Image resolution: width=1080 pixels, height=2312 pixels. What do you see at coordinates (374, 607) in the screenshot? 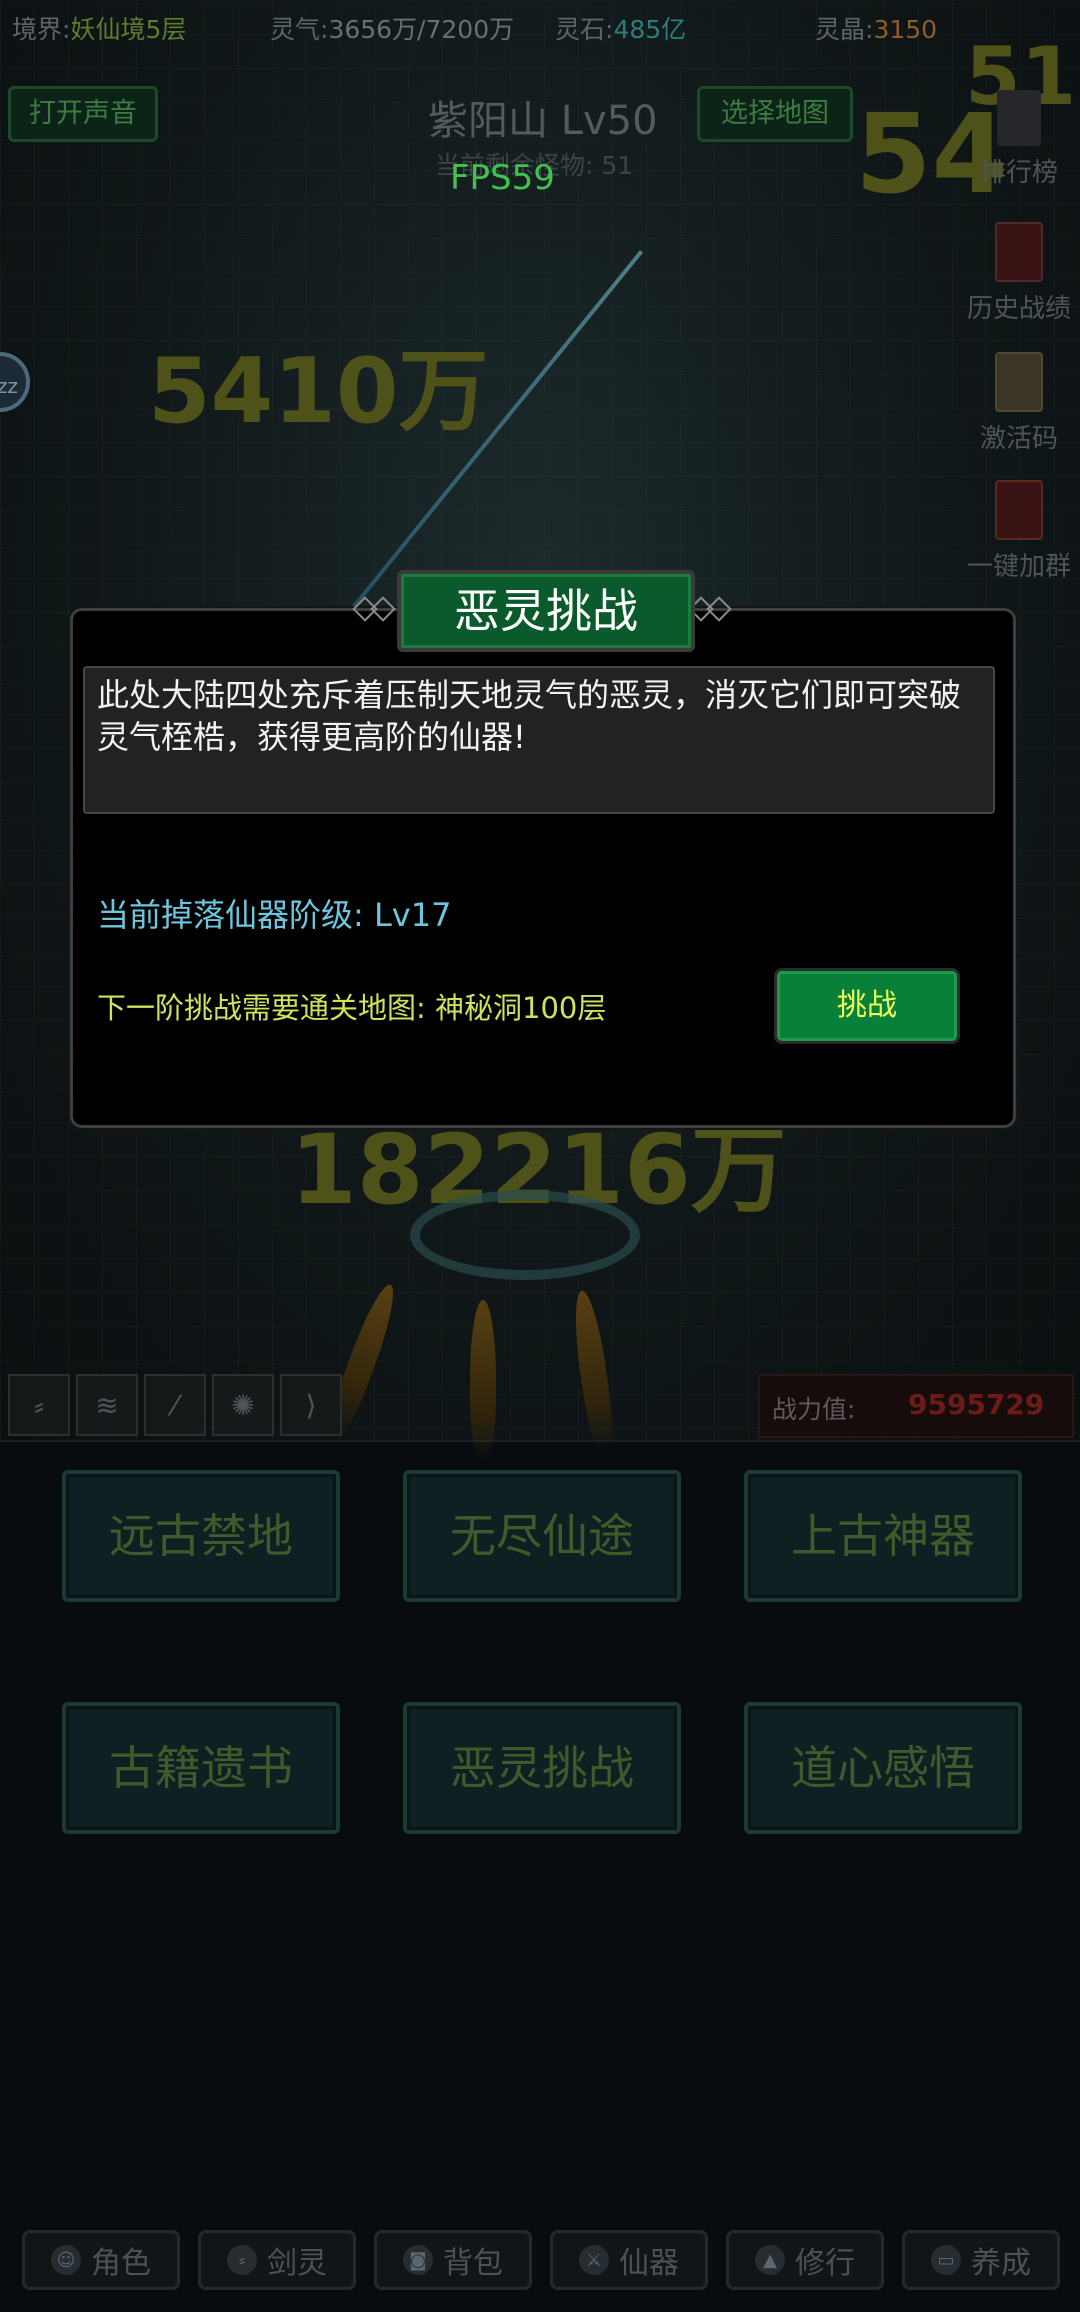
I see `header-ornament-left` at bounding box center [374, 607].